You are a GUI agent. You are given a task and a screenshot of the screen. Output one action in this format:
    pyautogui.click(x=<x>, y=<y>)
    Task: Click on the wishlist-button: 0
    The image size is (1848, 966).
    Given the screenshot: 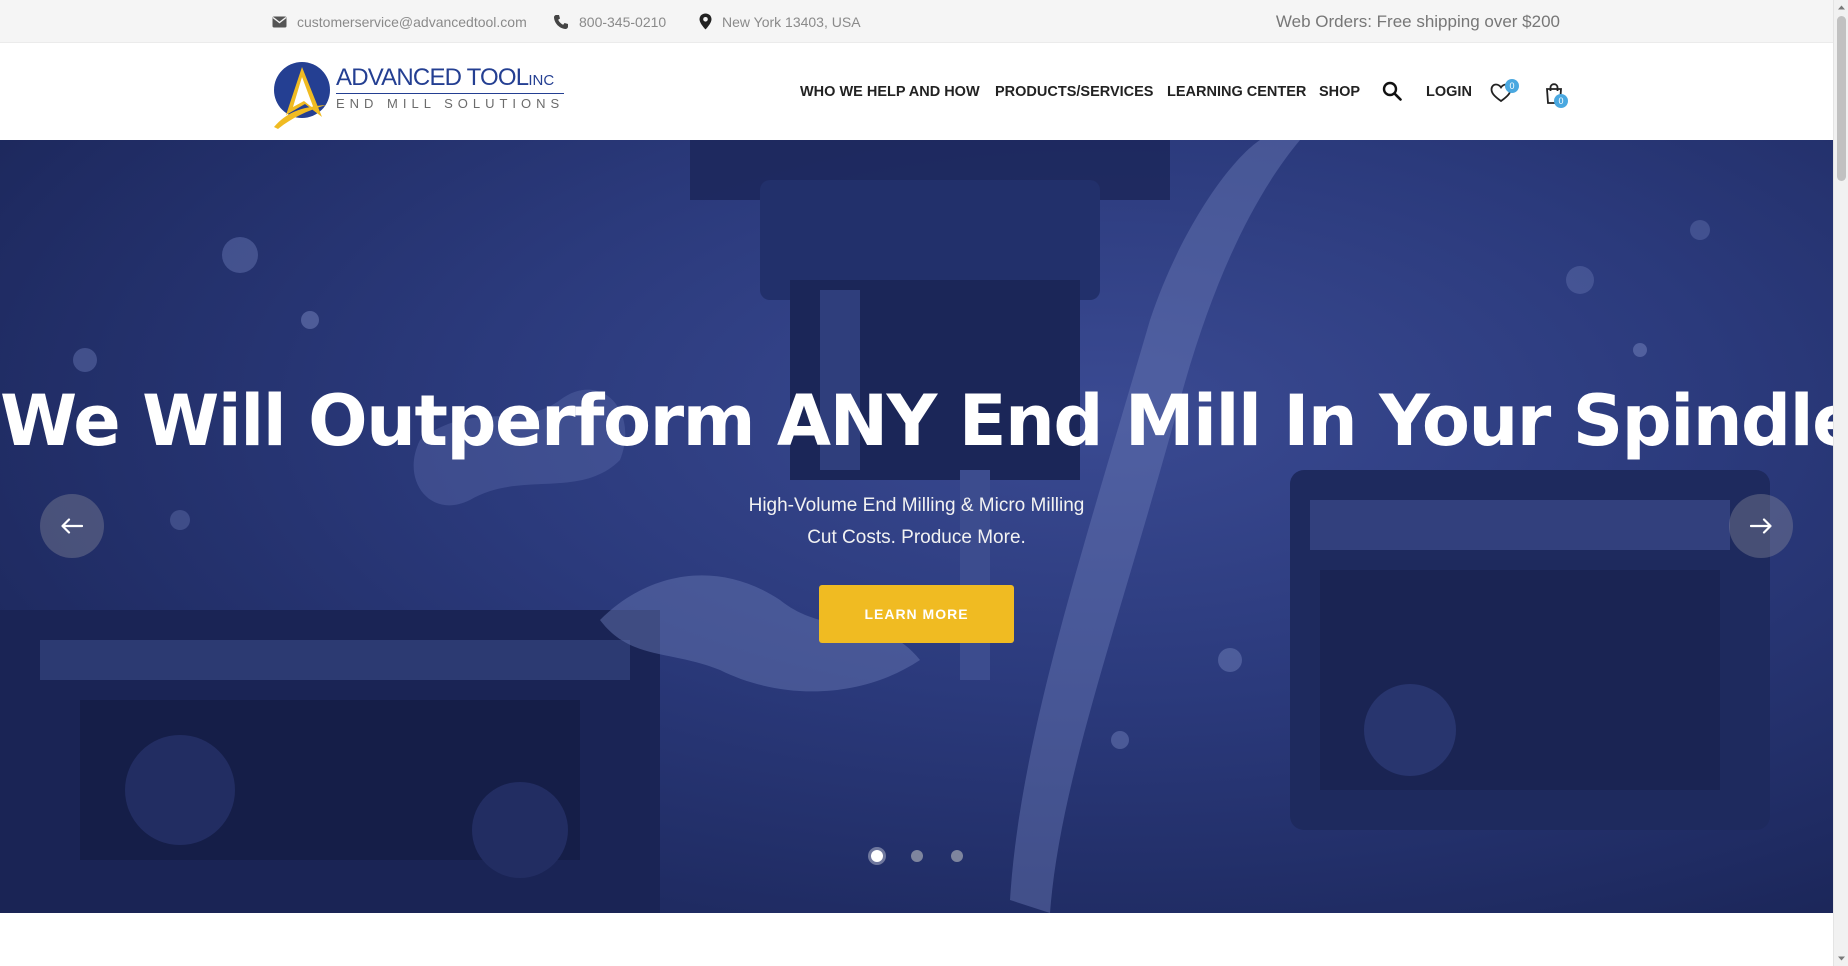 What is the action you would take?
    pyautogui.click(x=1507, y=93)
    